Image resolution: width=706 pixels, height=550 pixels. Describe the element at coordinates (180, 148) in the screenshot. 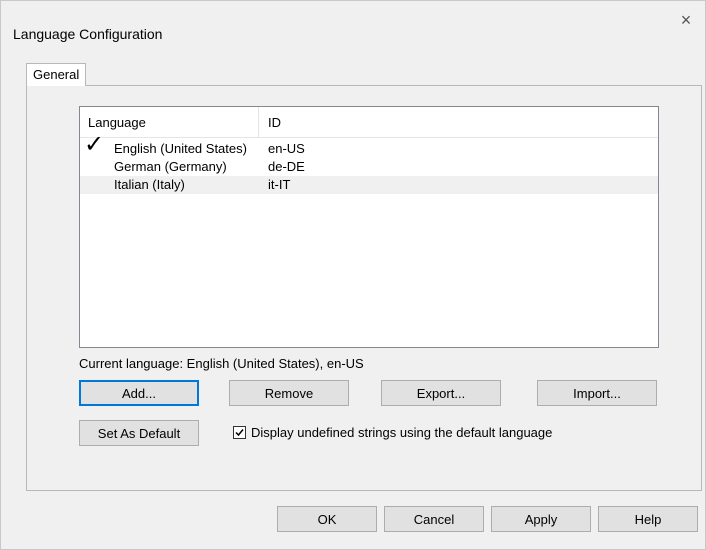

I see `language-name: English (United States)` at that location.